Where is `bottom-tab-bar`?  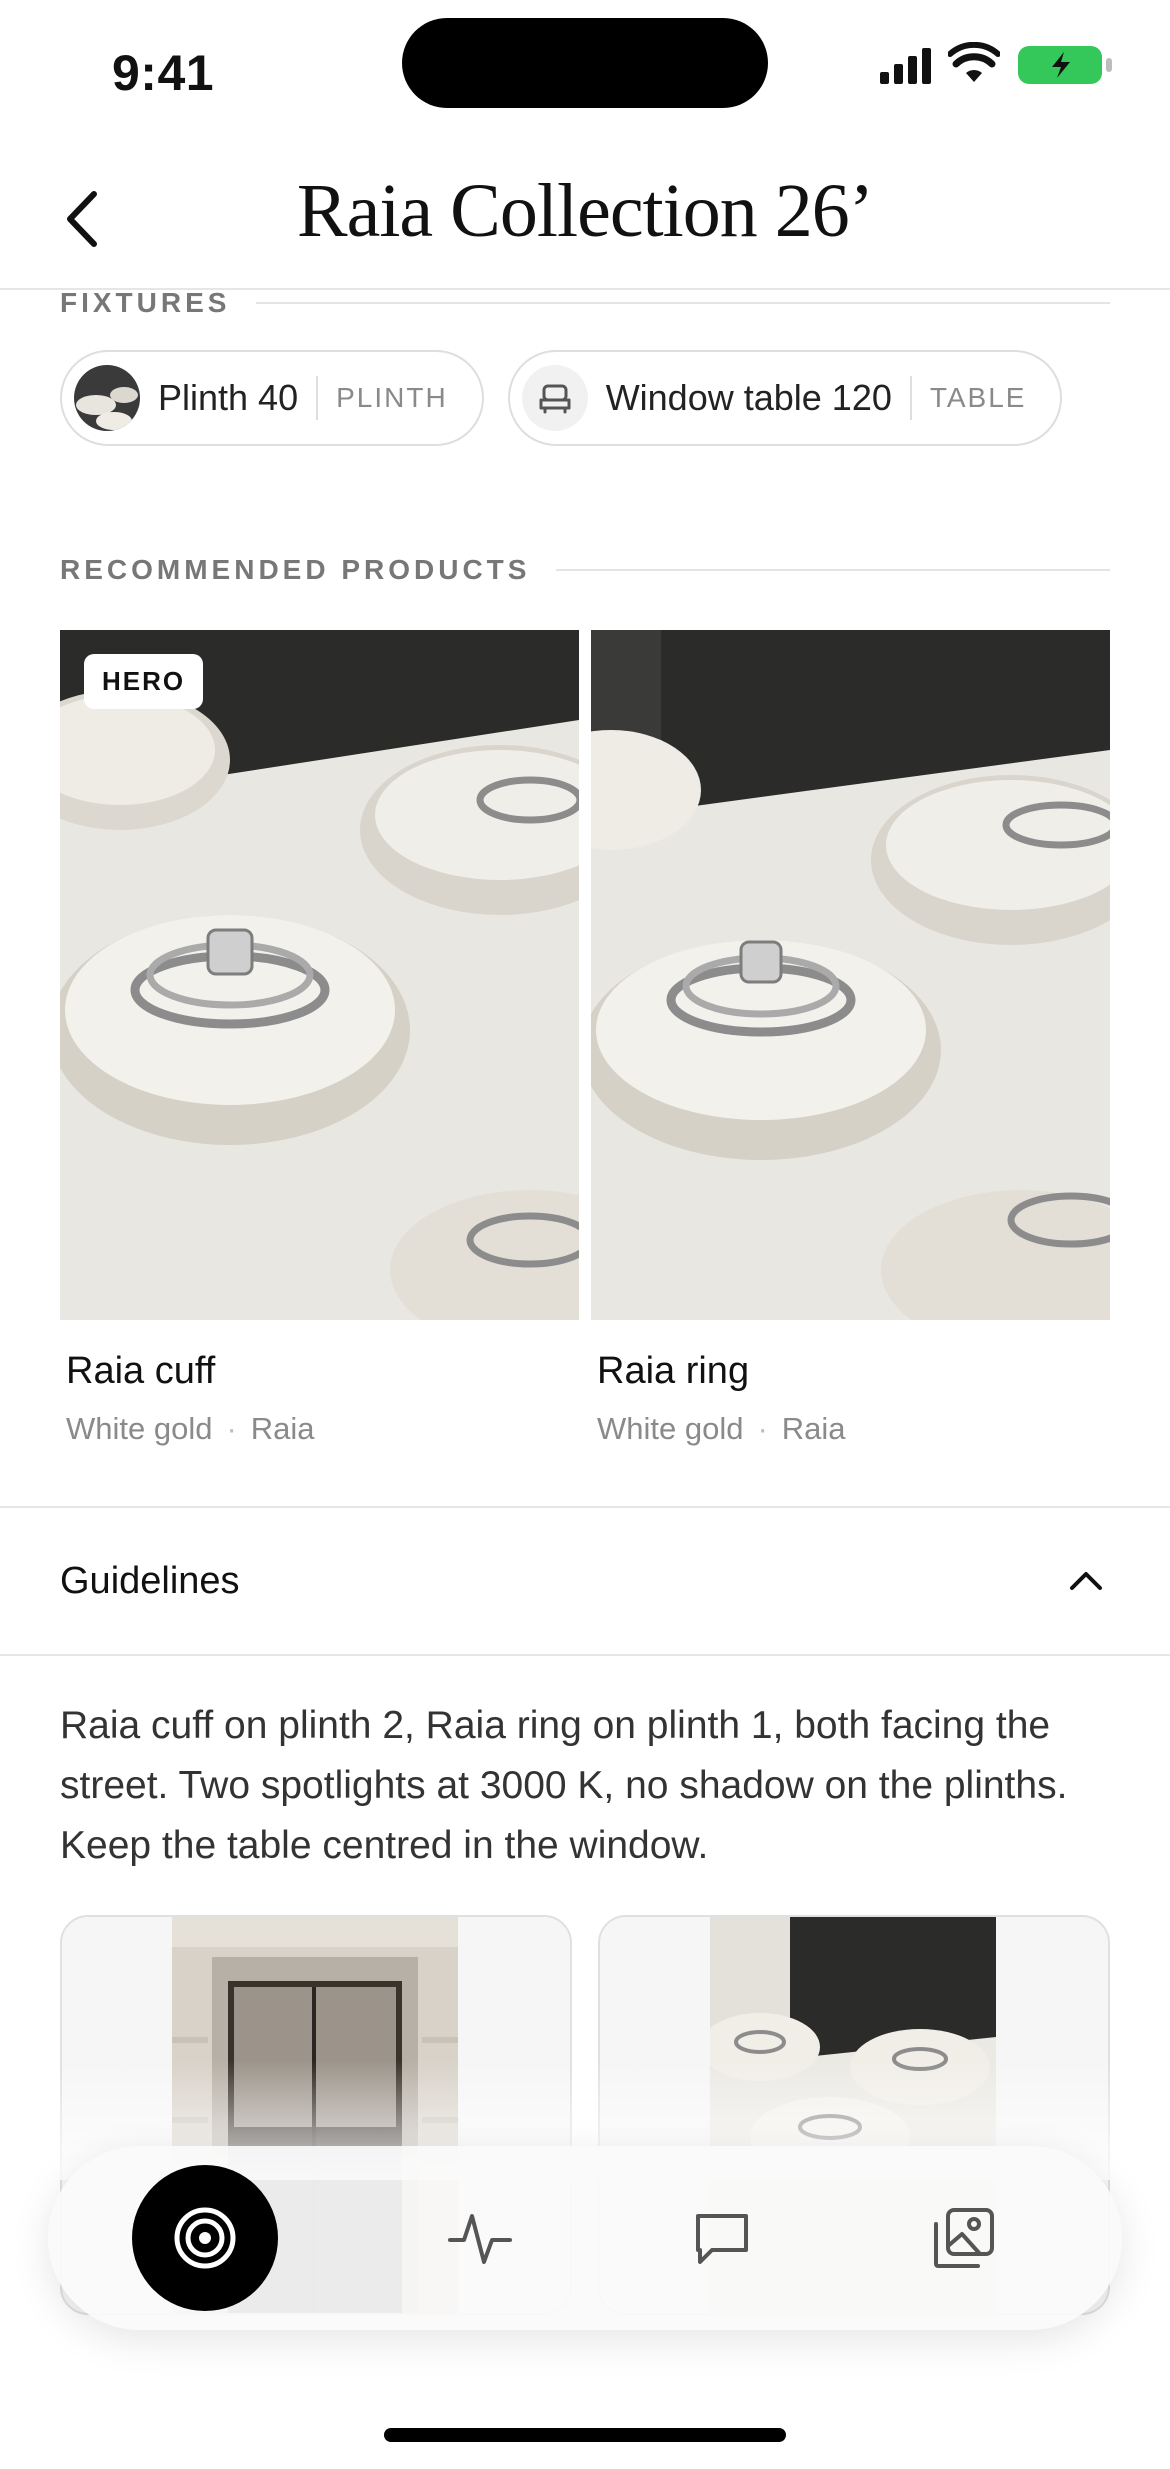 bottom-tab-bar is located at coordinates (585, 2238).